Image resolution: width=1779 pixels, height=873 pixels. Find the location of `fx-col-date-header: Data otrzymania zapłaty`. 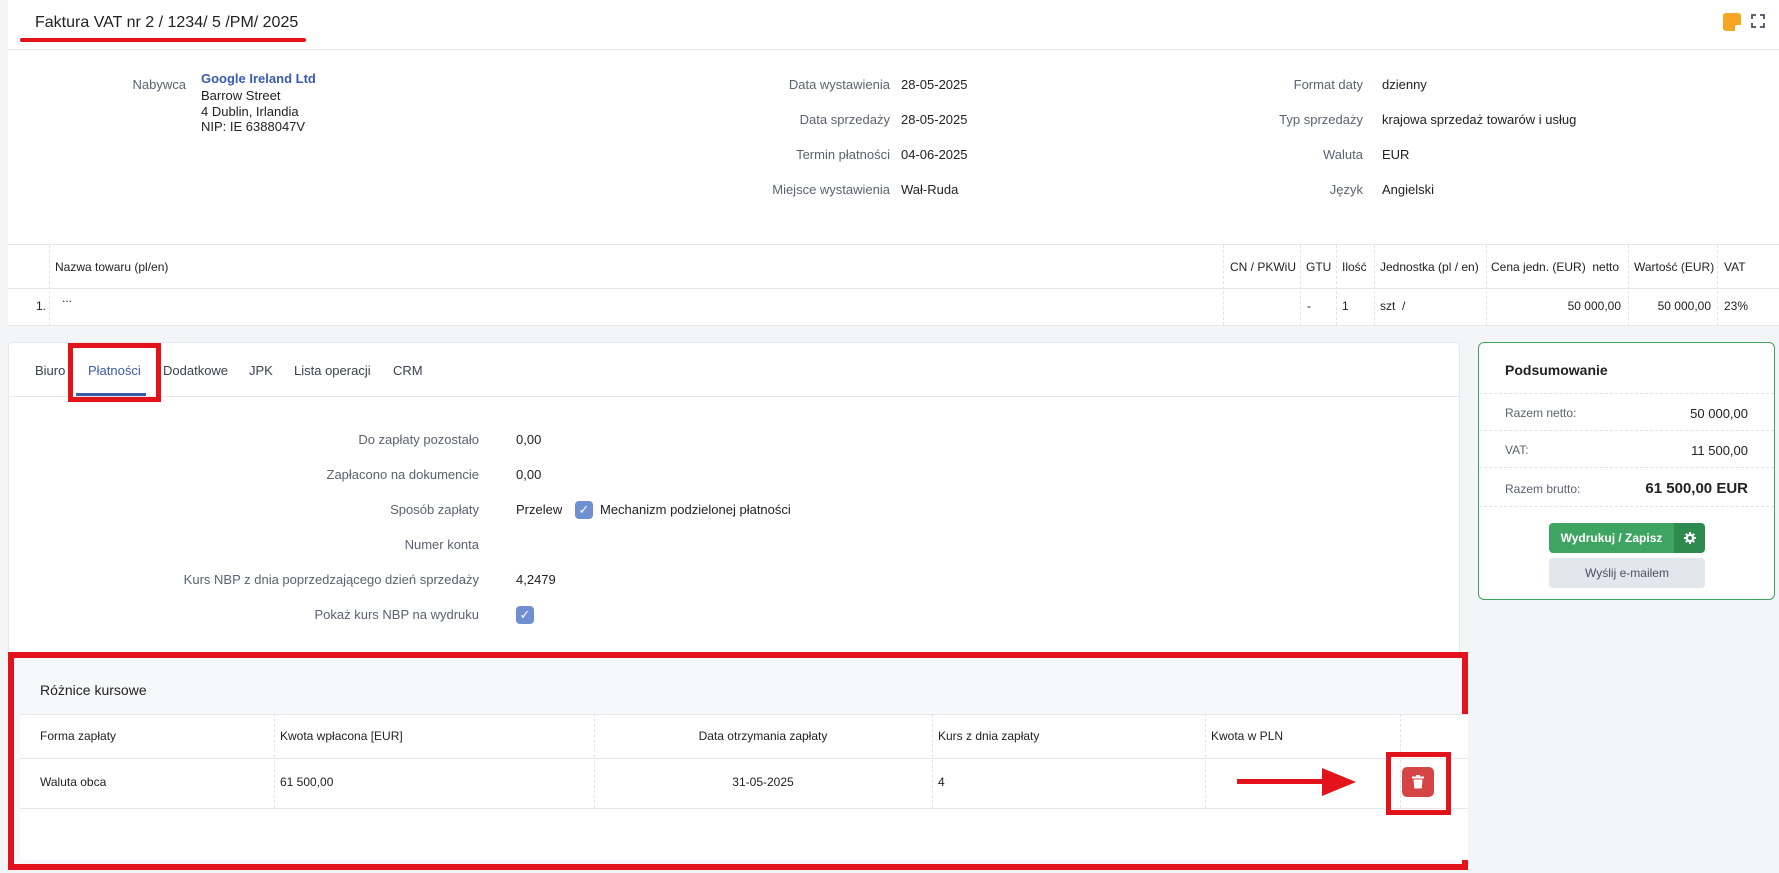

fx-col-date-header: Data otrzymania zapłaty is located at coordinates (763, 736).